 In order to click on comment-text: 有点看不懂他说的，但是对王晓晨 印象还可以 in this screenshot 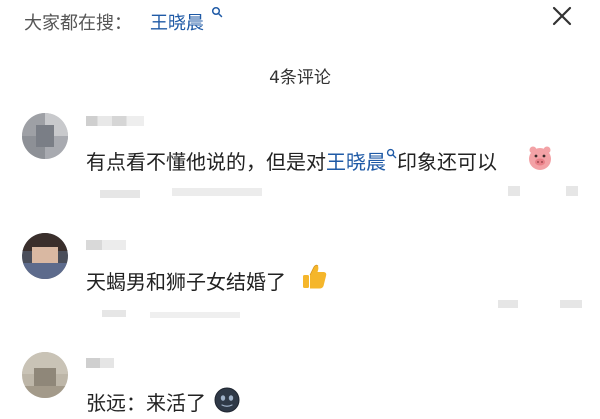, I will do `click(291, 160)`.